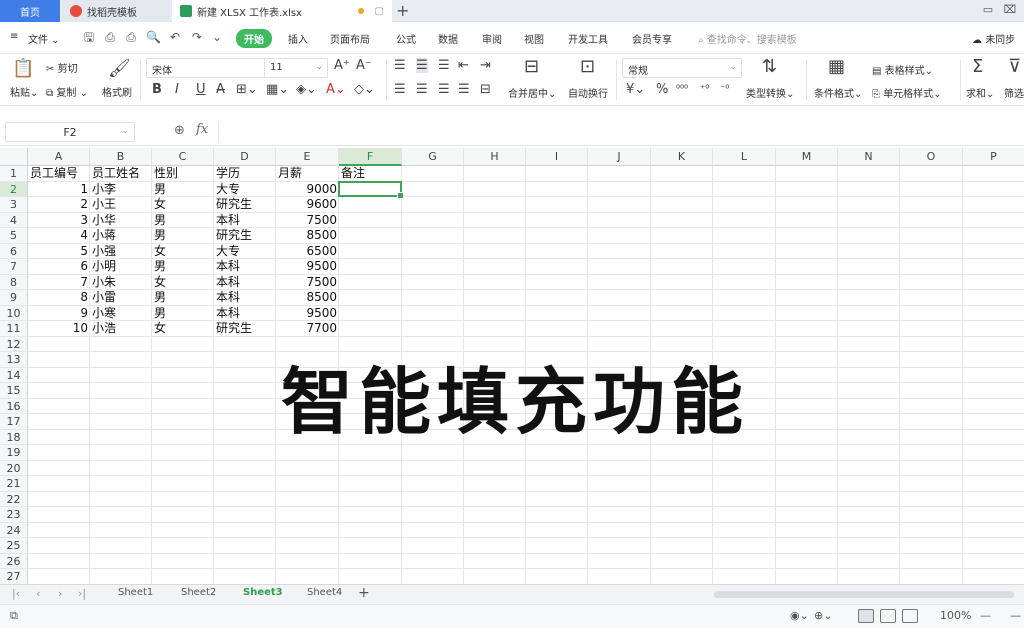 This screenshot has width=1024, height=628. What do you see at coordinates (59, 221) in the screenshot?
I see `cell-a4: 3` at bounding box center [59, 221].